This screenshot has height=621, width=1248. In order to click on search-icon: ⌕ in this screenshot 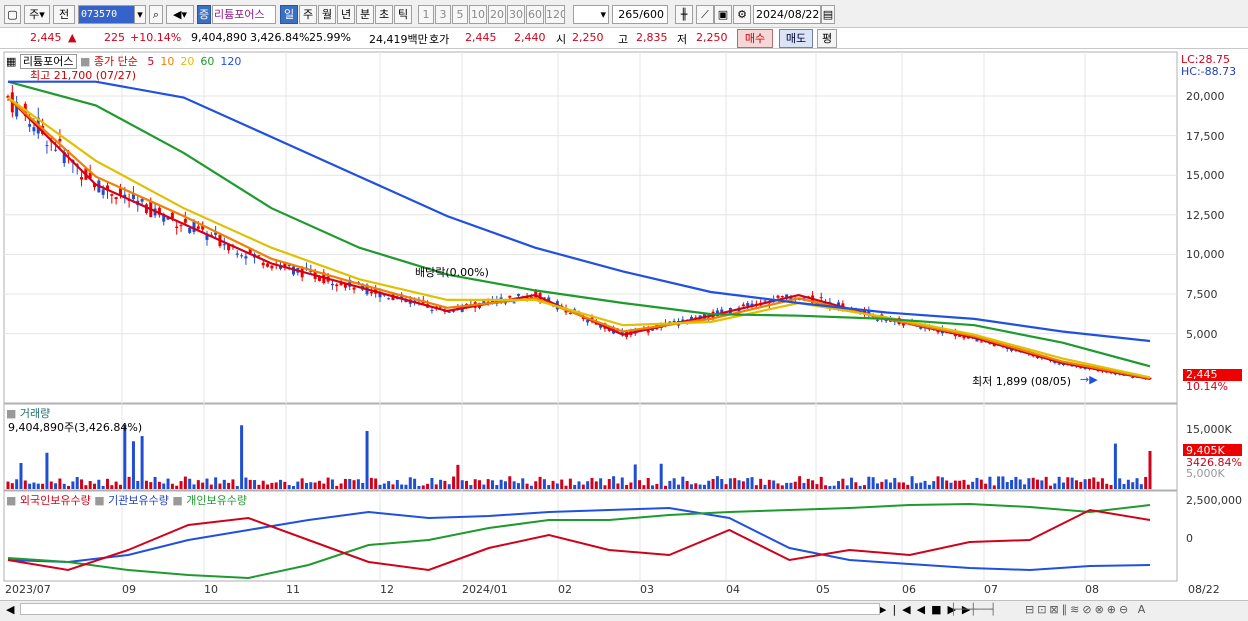, I will do `click(156, 14)`.